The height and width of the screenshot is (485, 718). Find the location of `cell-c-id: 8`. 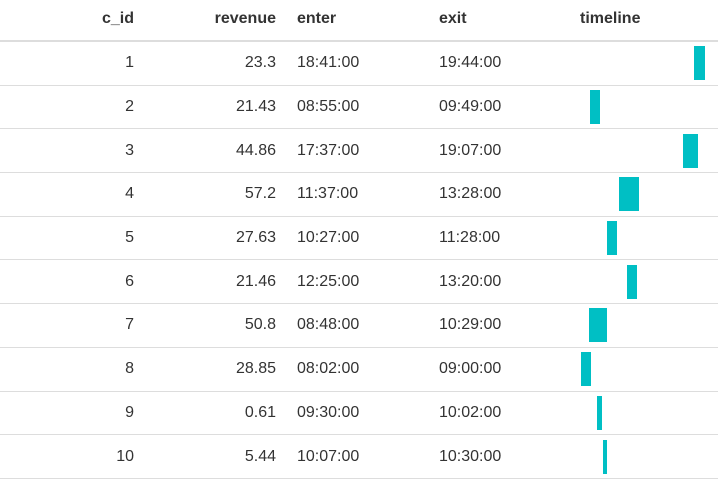

cell-c-id: 8 is located at coordinates (129, 369).